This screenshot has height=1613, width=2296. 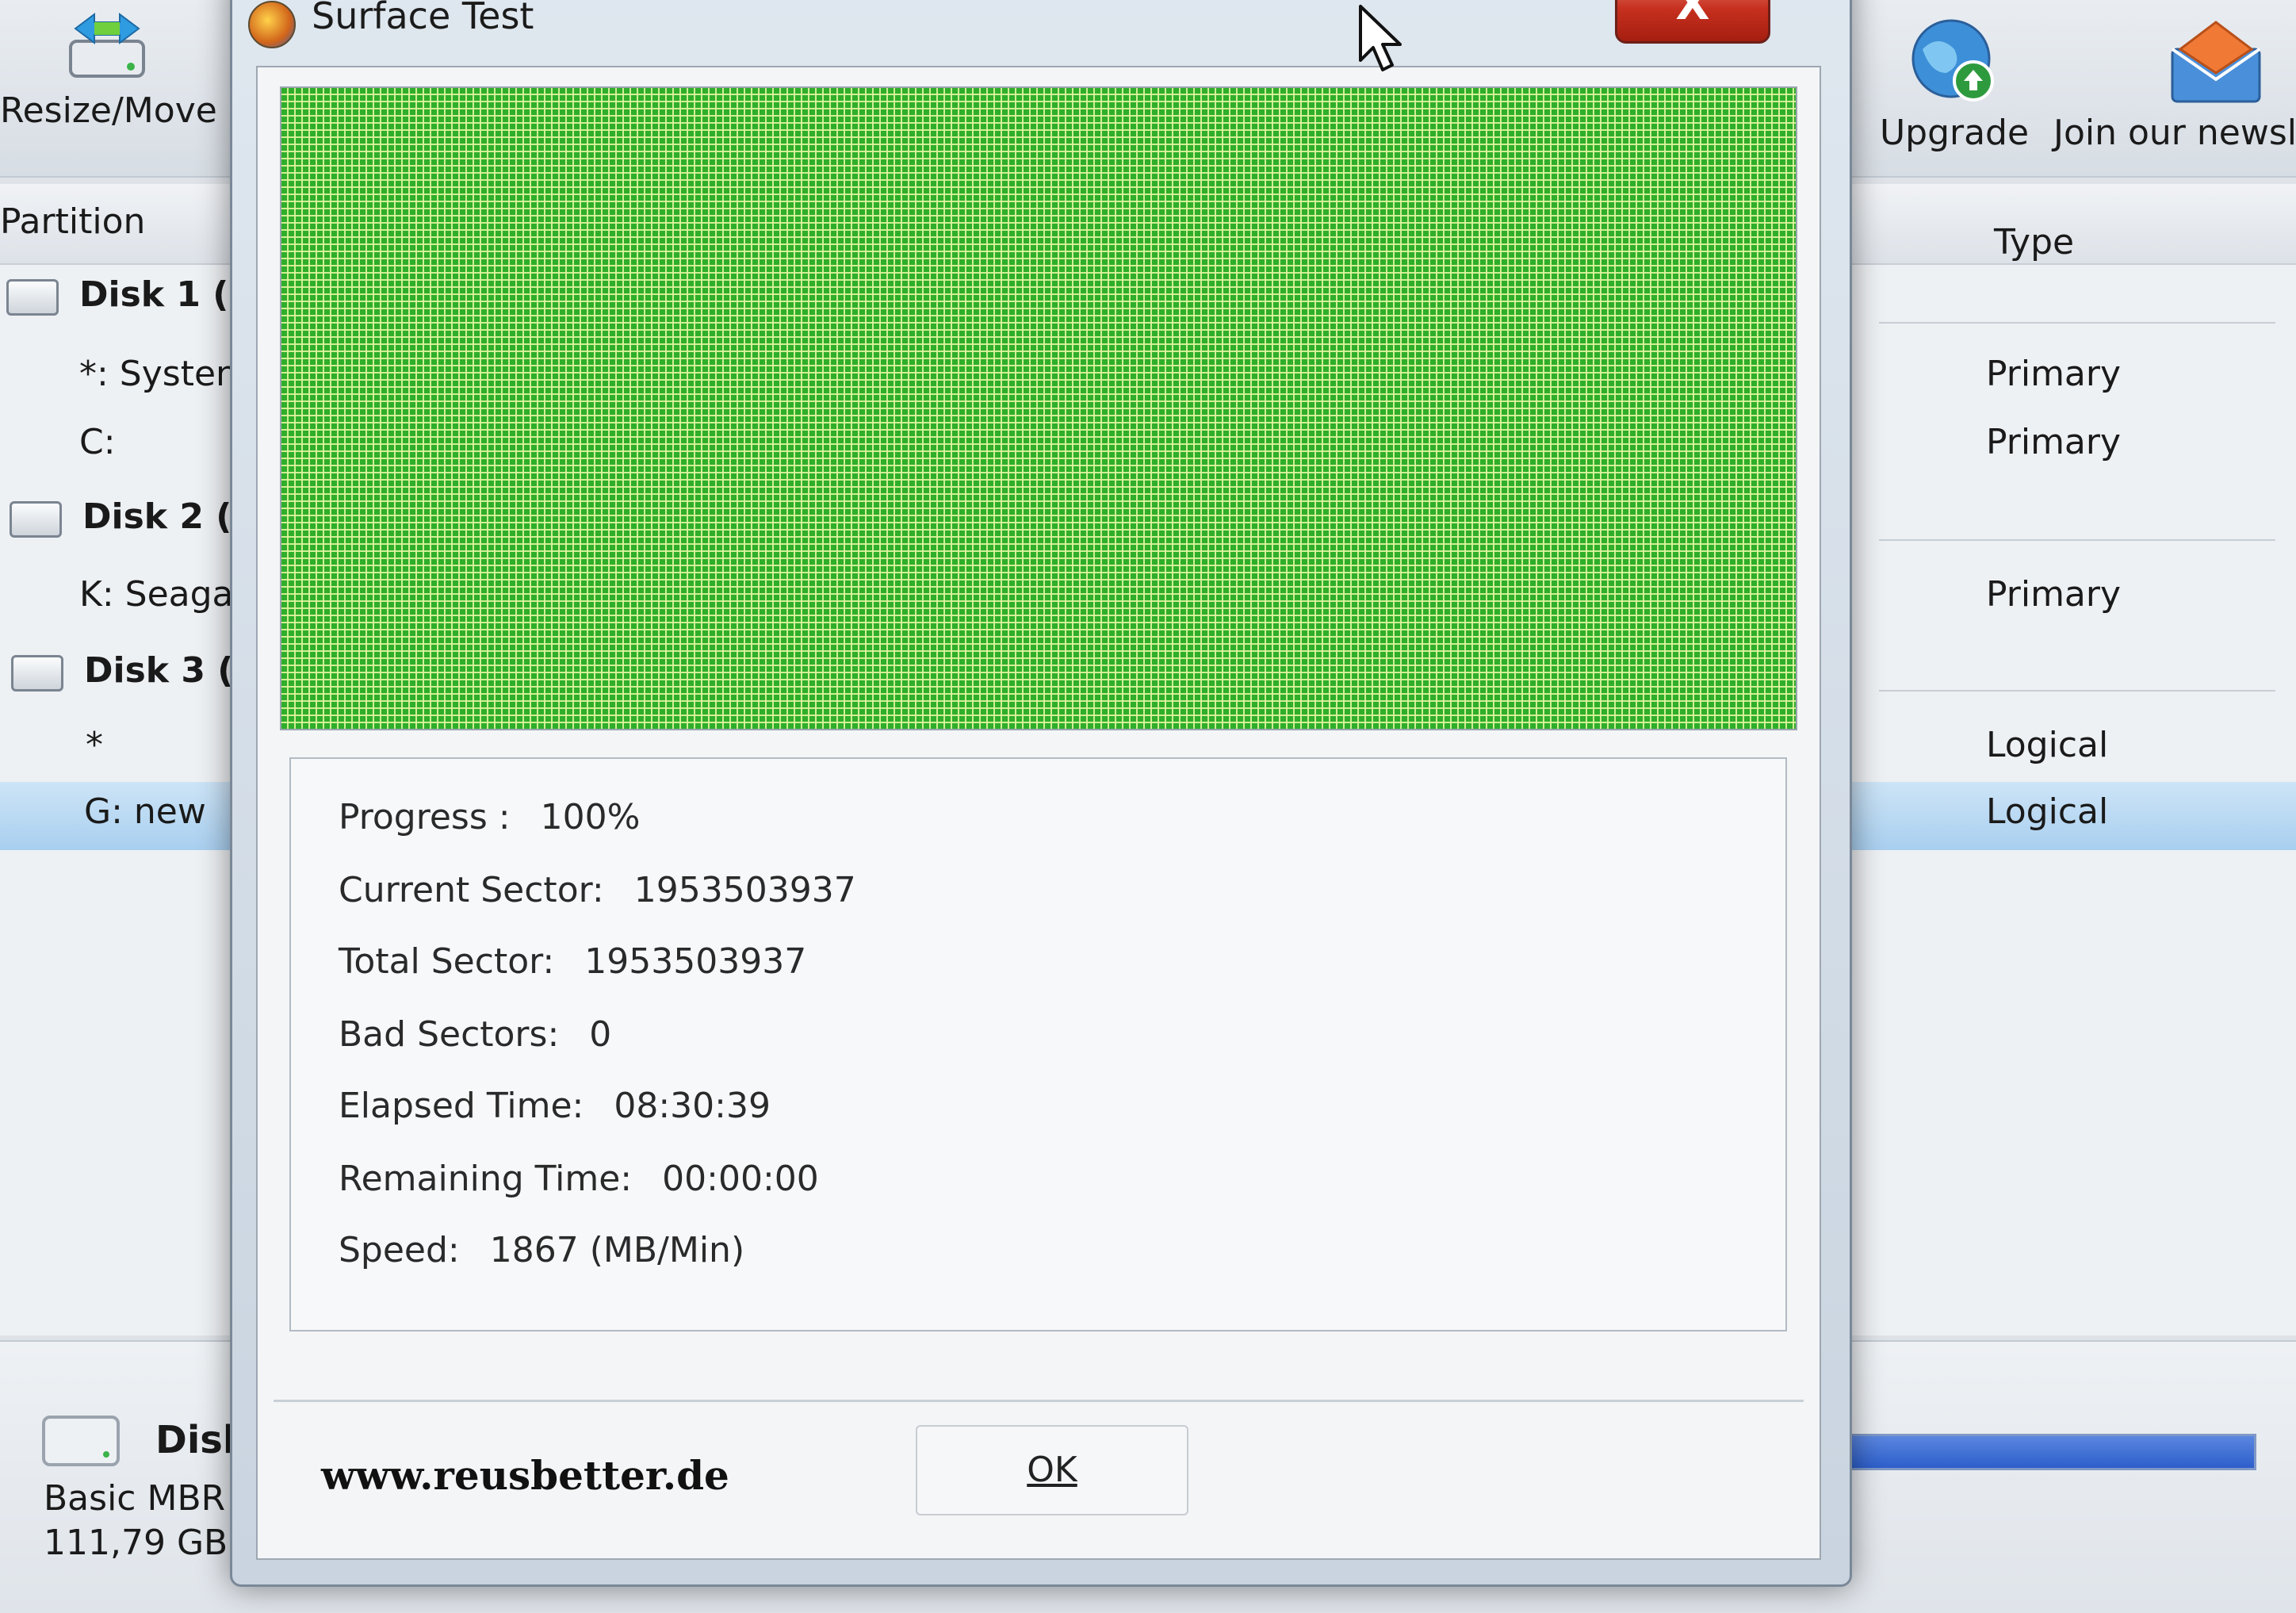 What do you see at coordinates (136, 1543) in the screenshot?
I see `disk-size: 111,79 GB` at bounding box center [136, 1543].